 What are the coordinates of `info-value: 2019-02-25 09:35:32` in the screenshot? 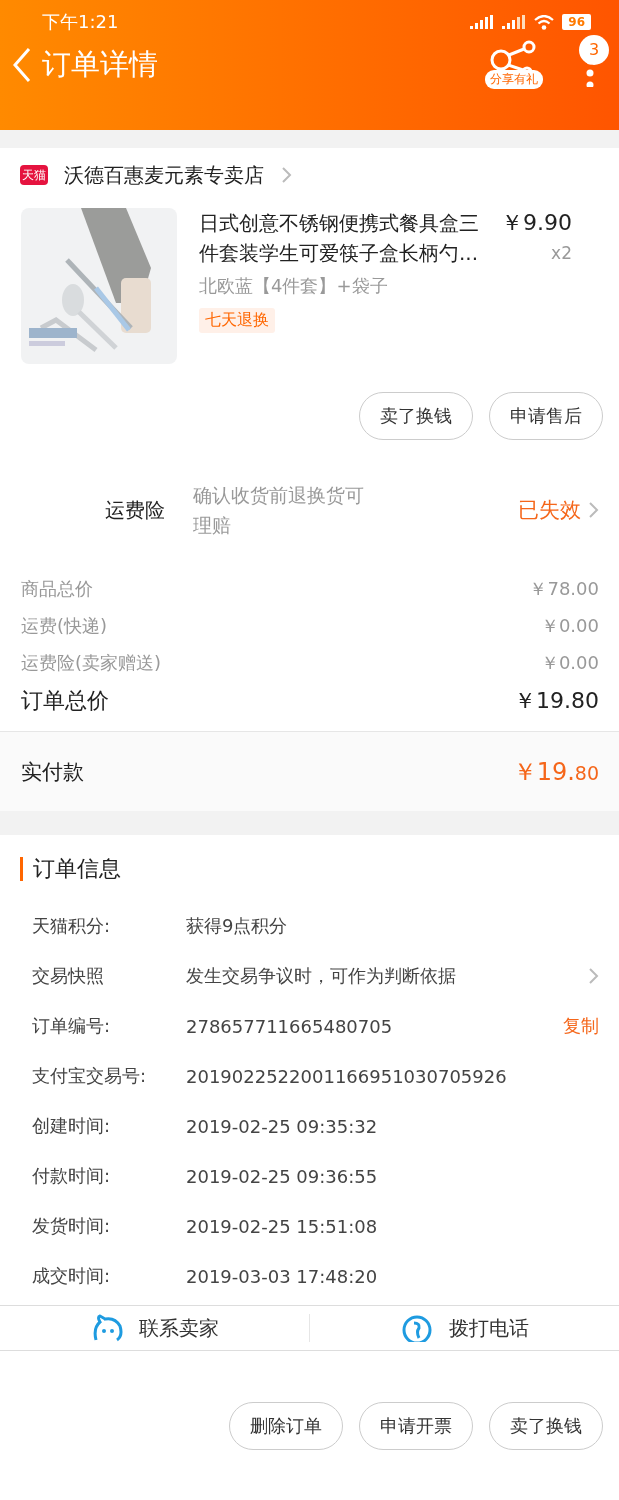 It's located at (282, 1126).